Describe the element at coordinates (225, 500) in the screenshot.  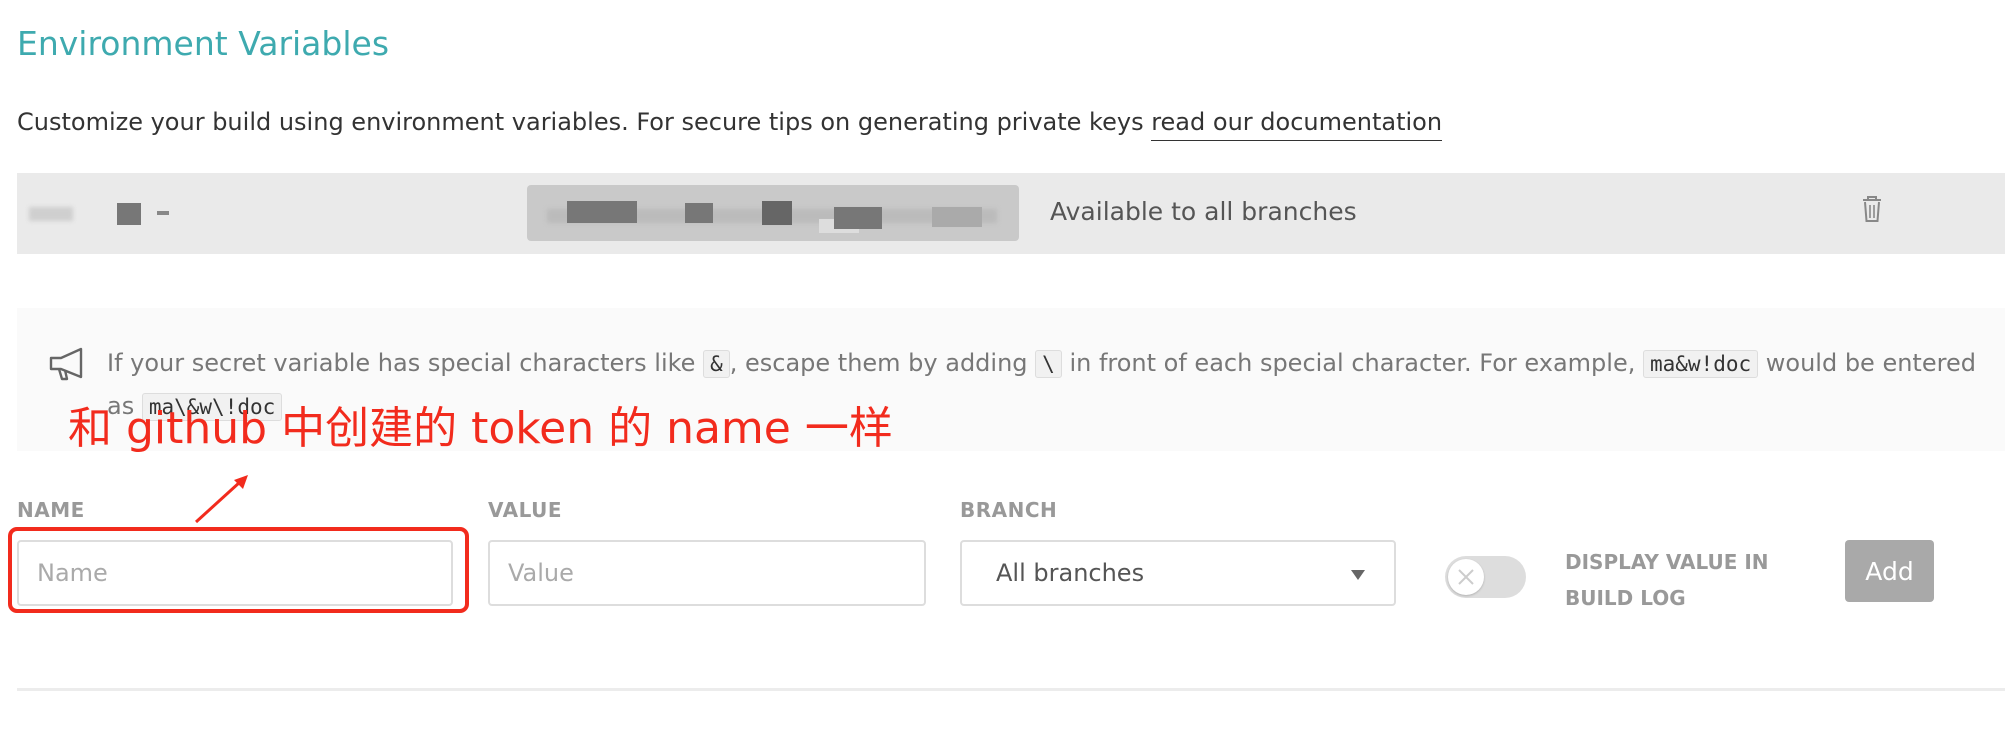
I see `annotation-arrow` at that location.